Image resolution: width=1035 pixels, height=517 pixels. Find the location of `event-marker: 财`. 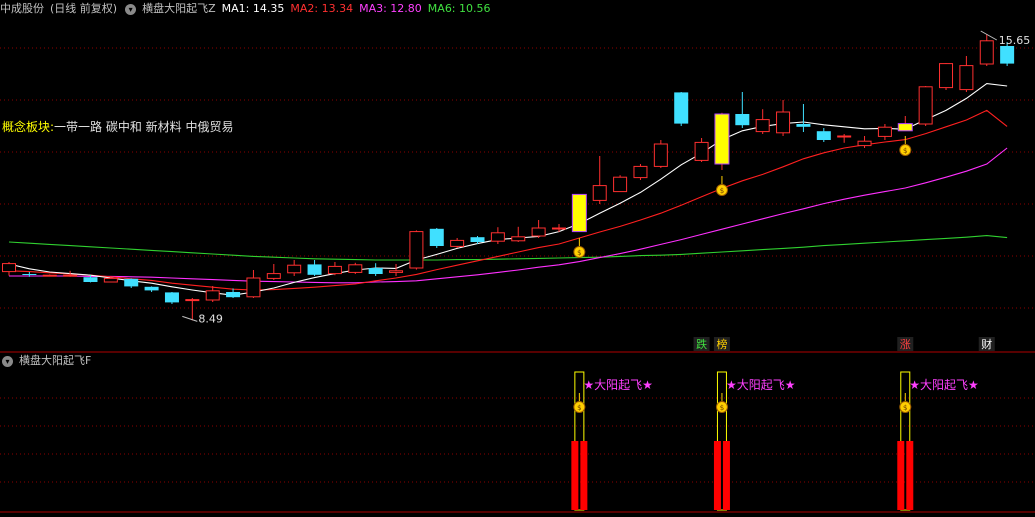

event-marker: 财 is located at coordinates (986, 344).